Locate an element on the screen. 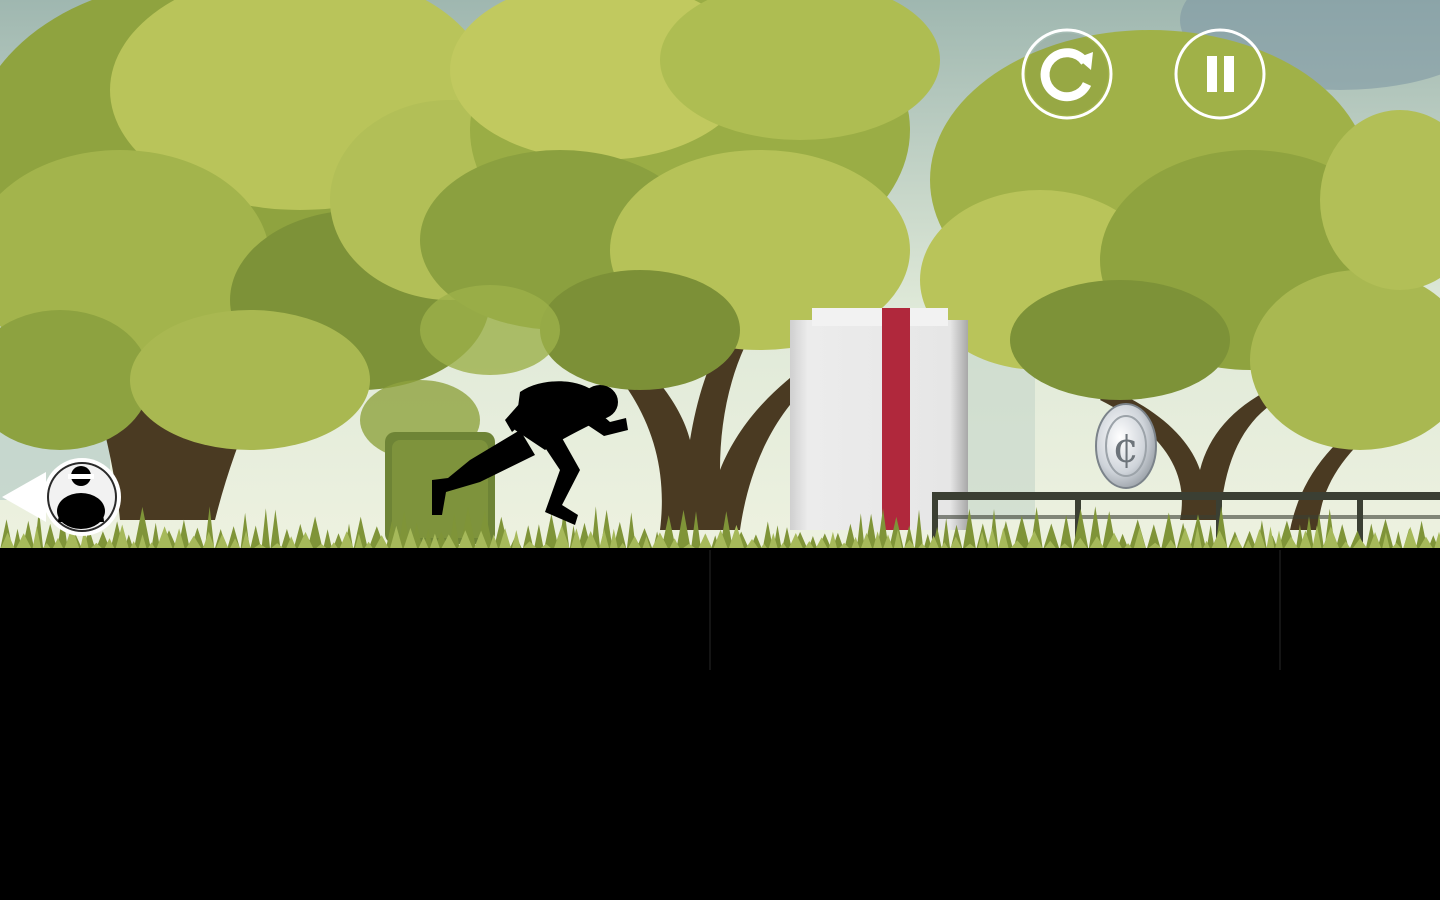  pursuer-indicator-icon is located at coordinates (62, 498).